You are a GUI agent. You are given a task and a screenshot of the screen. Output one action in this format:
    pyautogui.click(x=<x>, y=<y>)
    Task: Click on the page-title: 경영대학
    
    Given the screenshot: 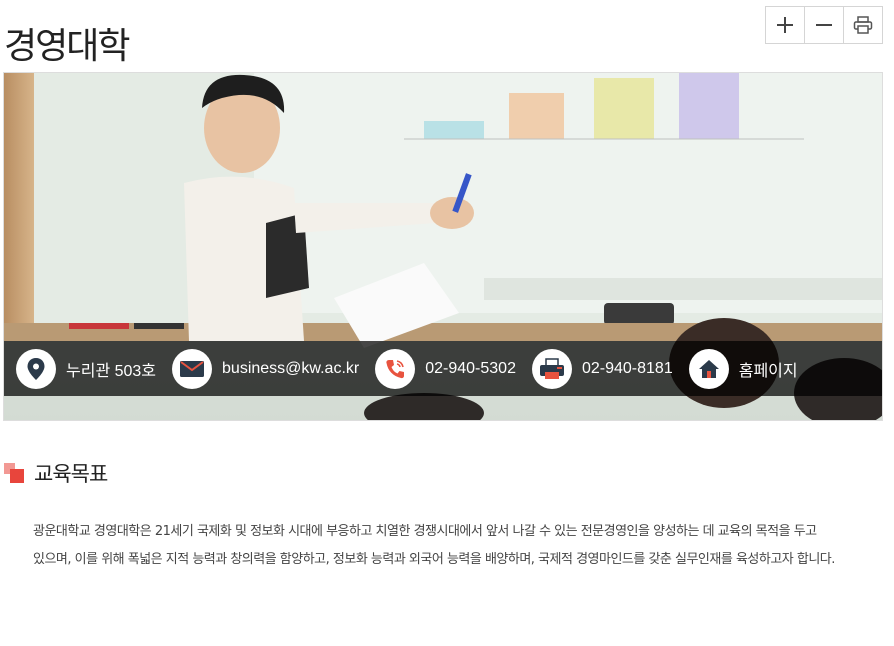 What is the action you would take?
    pyautogui.click(x=67, y=47)
    